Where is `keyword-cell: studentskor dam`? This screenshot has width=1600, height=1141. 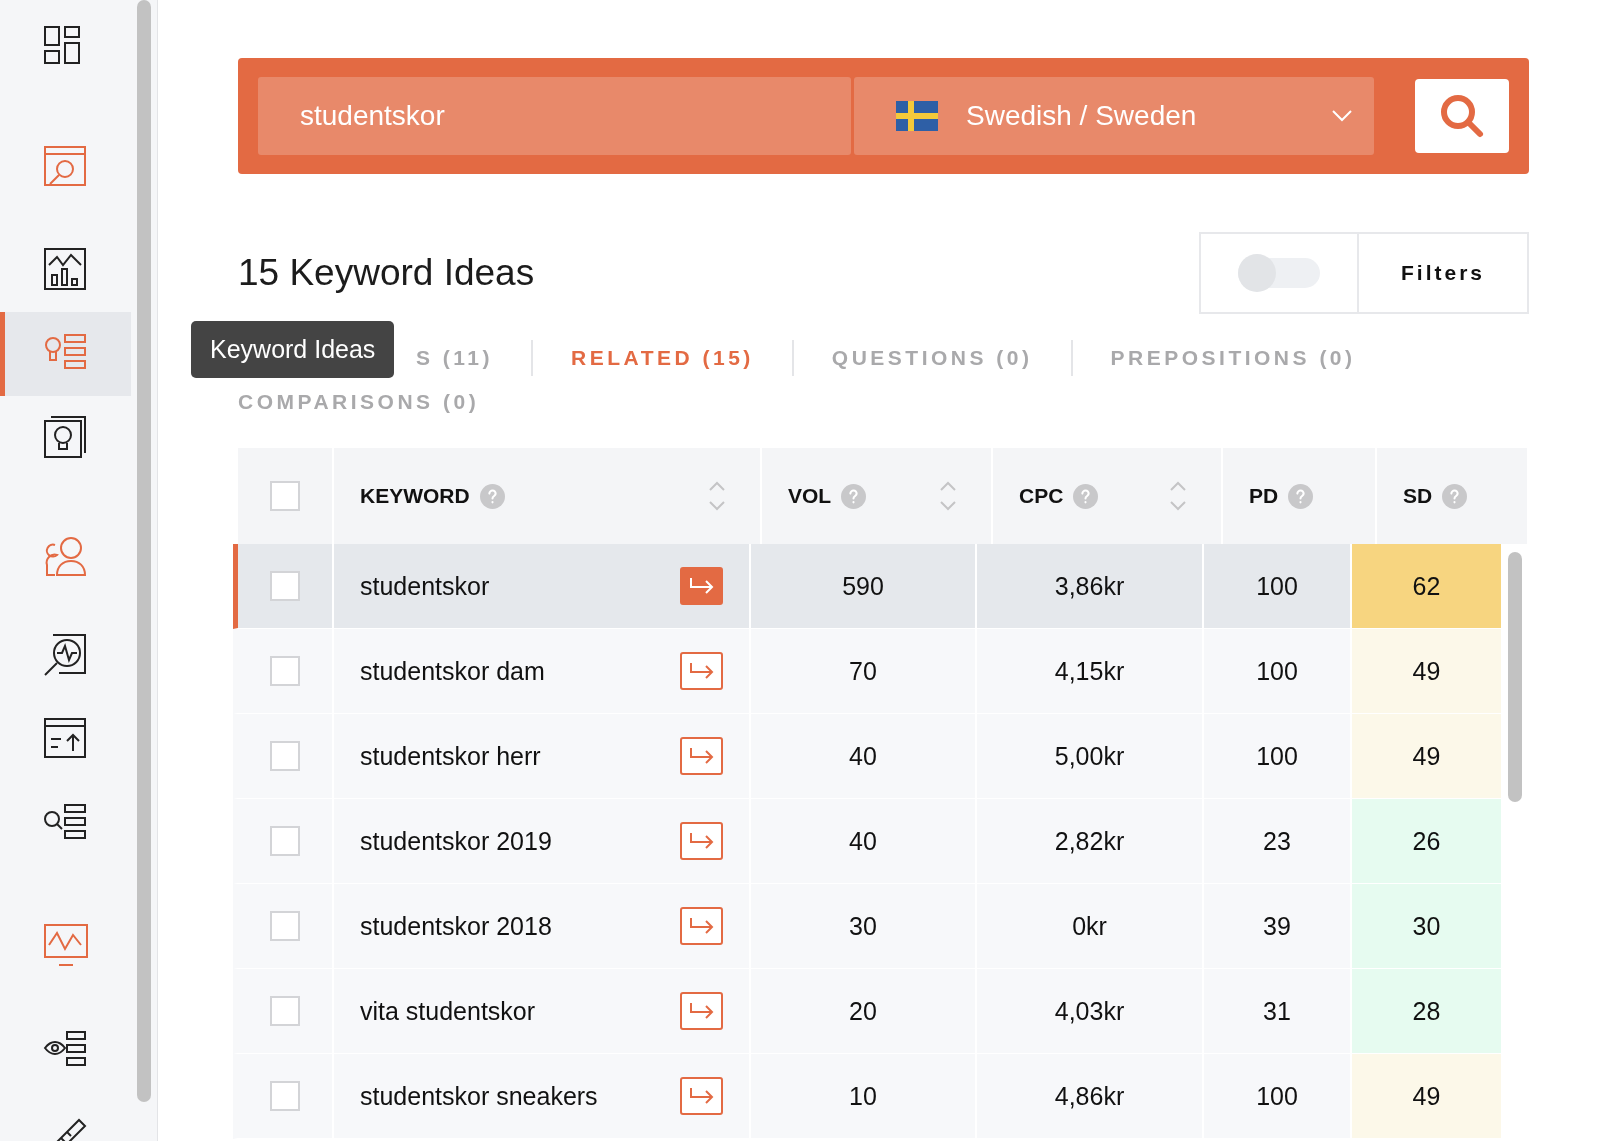 keyword-cell: studentskor dam is located at coordinates (452, 671).